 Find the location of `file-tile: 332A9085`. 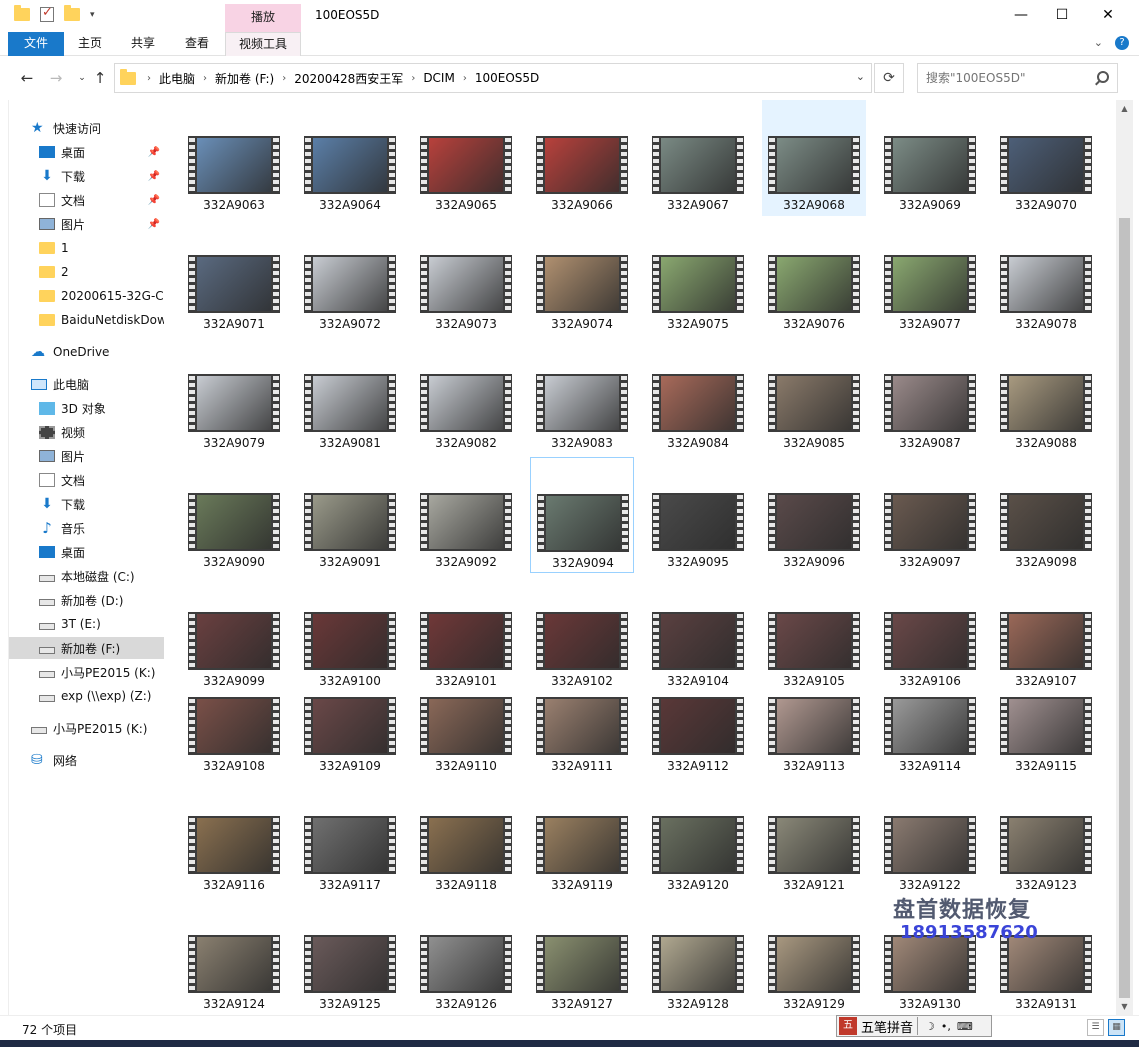

file-tile: 332A9085 is located at coordinates (814, 396).